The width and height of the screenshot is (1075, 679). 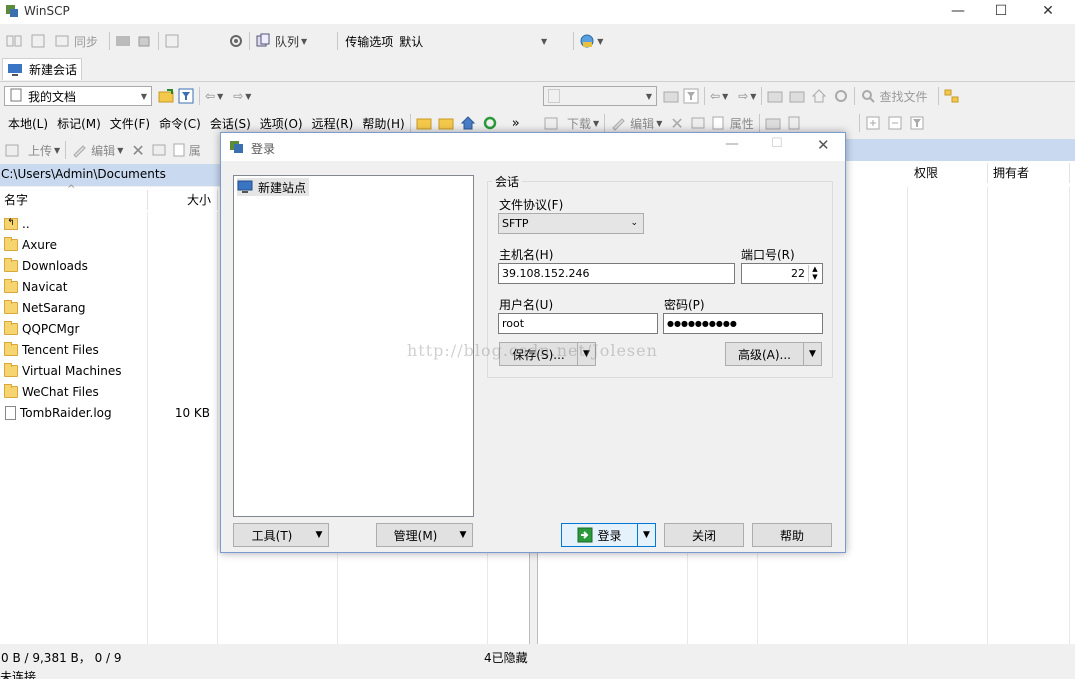 What do you see at coordinates (526, 255) in the screenshot?
I see `host-label: 主机名(H)` at bounding box center [526, 255].